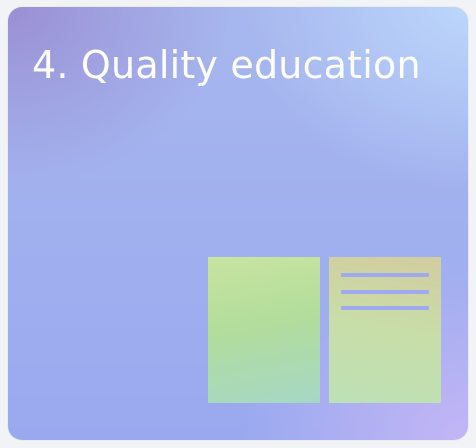 Image resolution: width=476 pixels, height=448 pixels. I want to click on book-left-page, so click(264, 330).